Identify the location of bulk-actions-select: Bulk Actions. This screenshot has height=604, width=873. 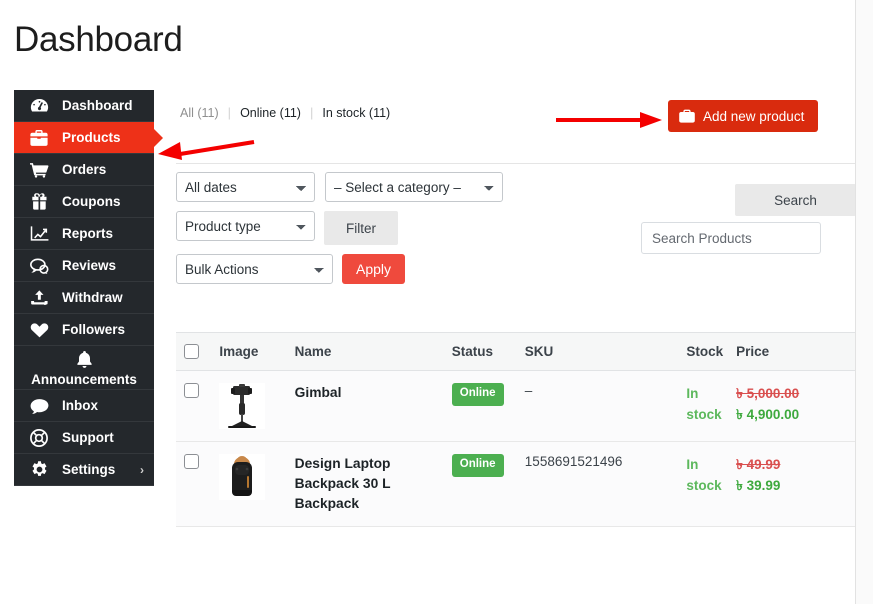
(254, 269).